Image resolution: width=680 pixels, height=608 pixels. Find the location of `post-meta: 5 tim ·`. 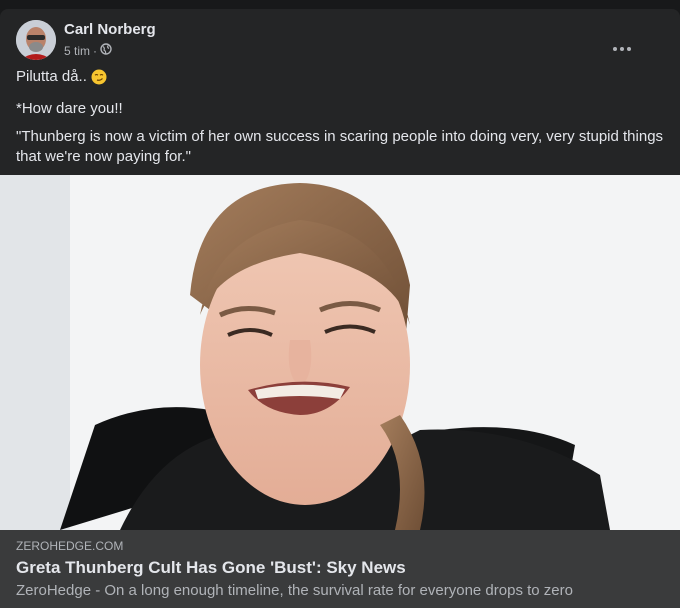

post-meta: 5 tim · is located at coordinates (88, 50).